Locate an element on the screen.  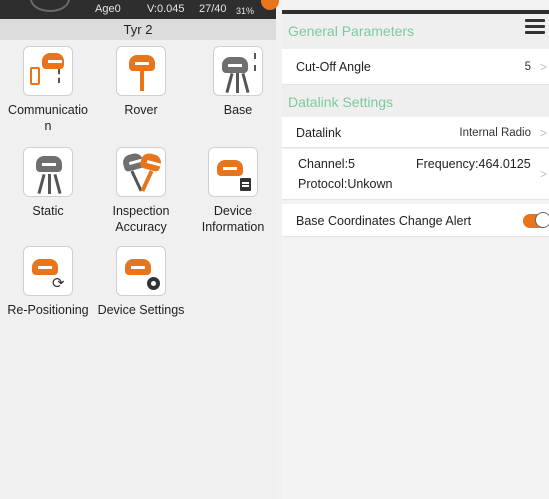
re-positioning-icon: ⟳ is located at coordinates (48, 271).